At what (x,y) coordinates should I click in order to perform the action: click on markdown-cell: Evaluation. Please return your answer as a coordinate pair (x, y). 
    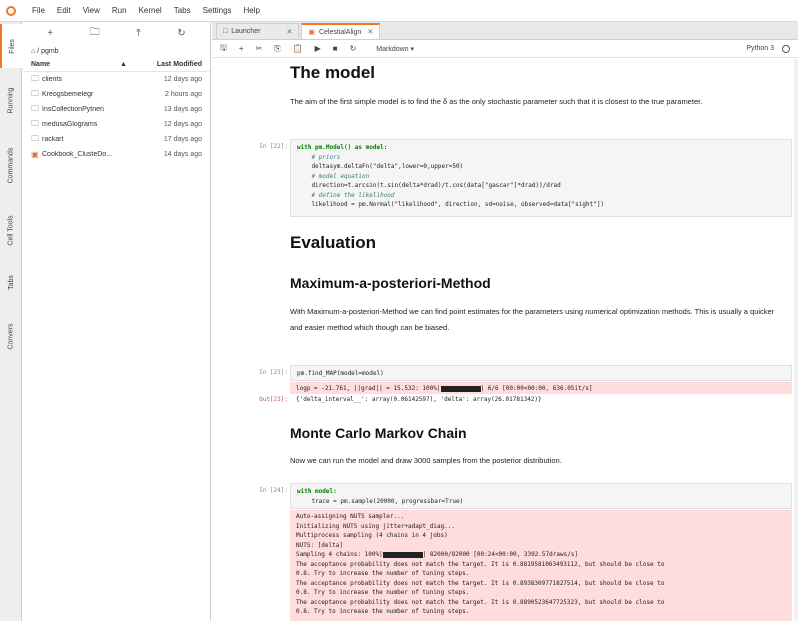
    Looking at the image, I should click on (535, 243).